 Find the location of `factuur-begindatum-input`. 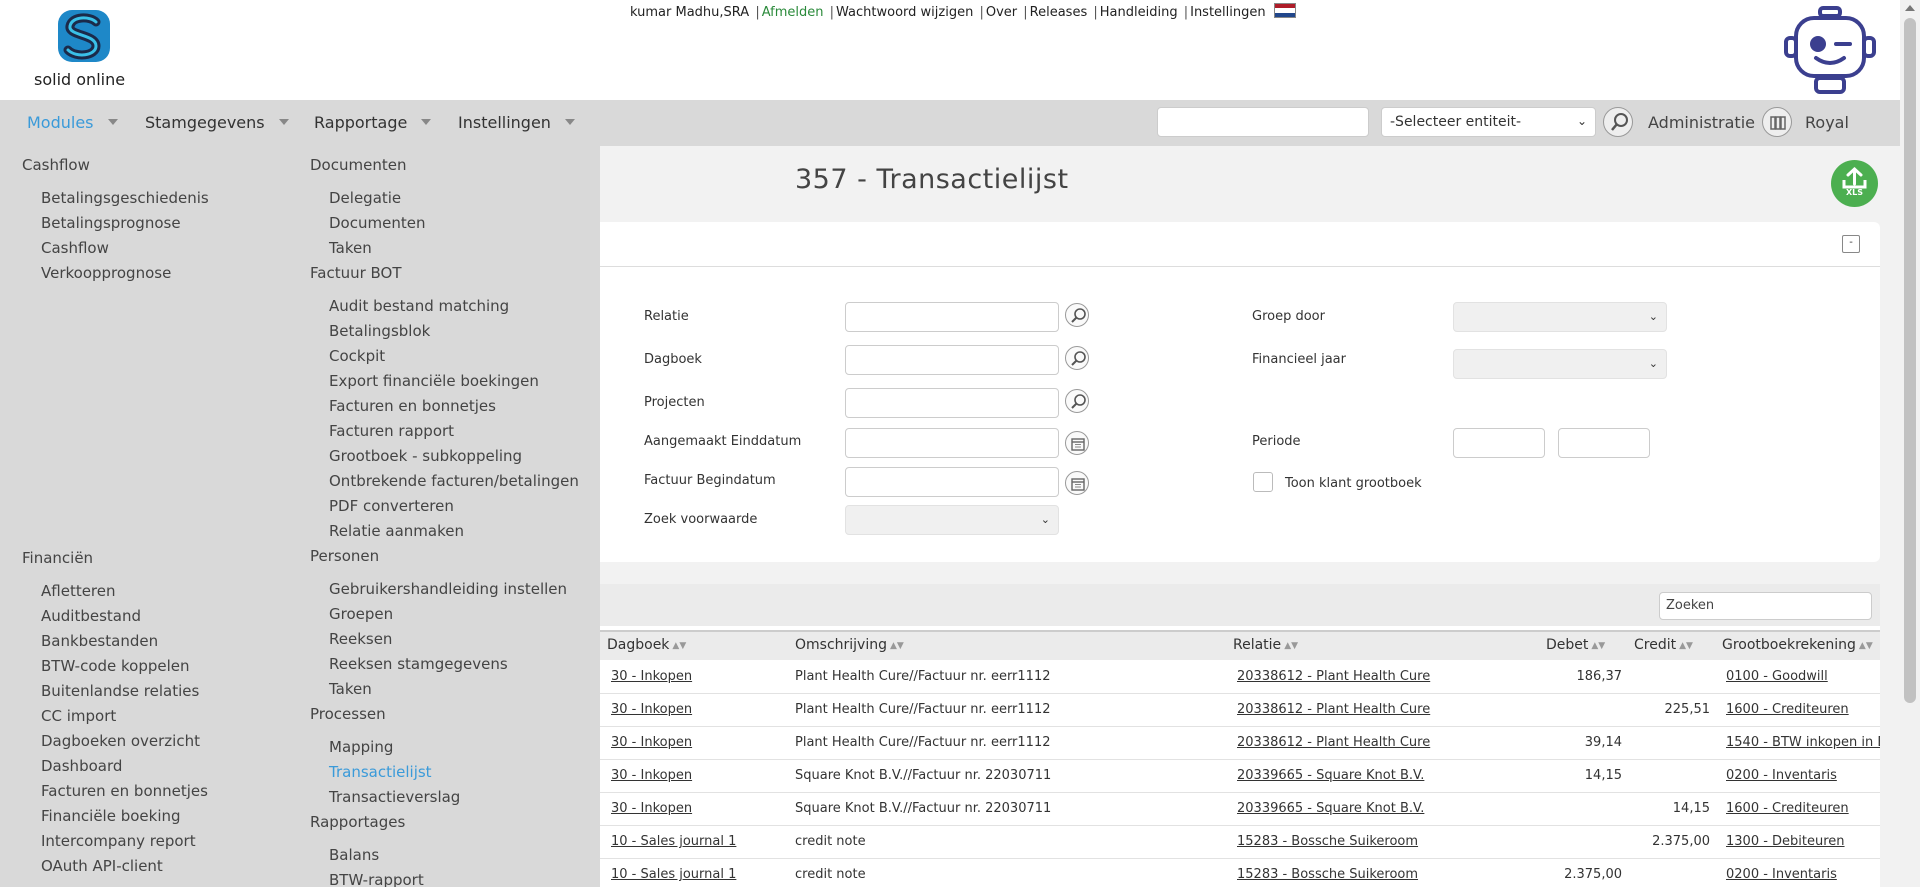

factuur-begindatum-input is located at coordinates (952, 482).